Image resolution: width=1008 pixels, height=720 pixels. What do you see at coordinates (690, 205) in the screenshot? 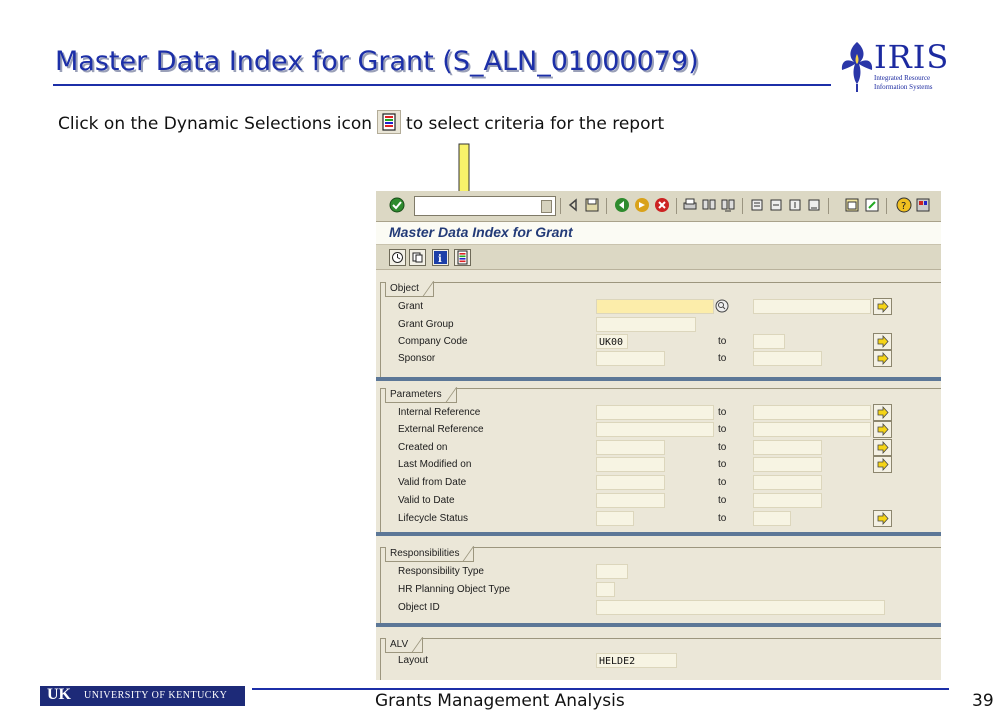
I see `print-icon` at bounding box center [690, 205].